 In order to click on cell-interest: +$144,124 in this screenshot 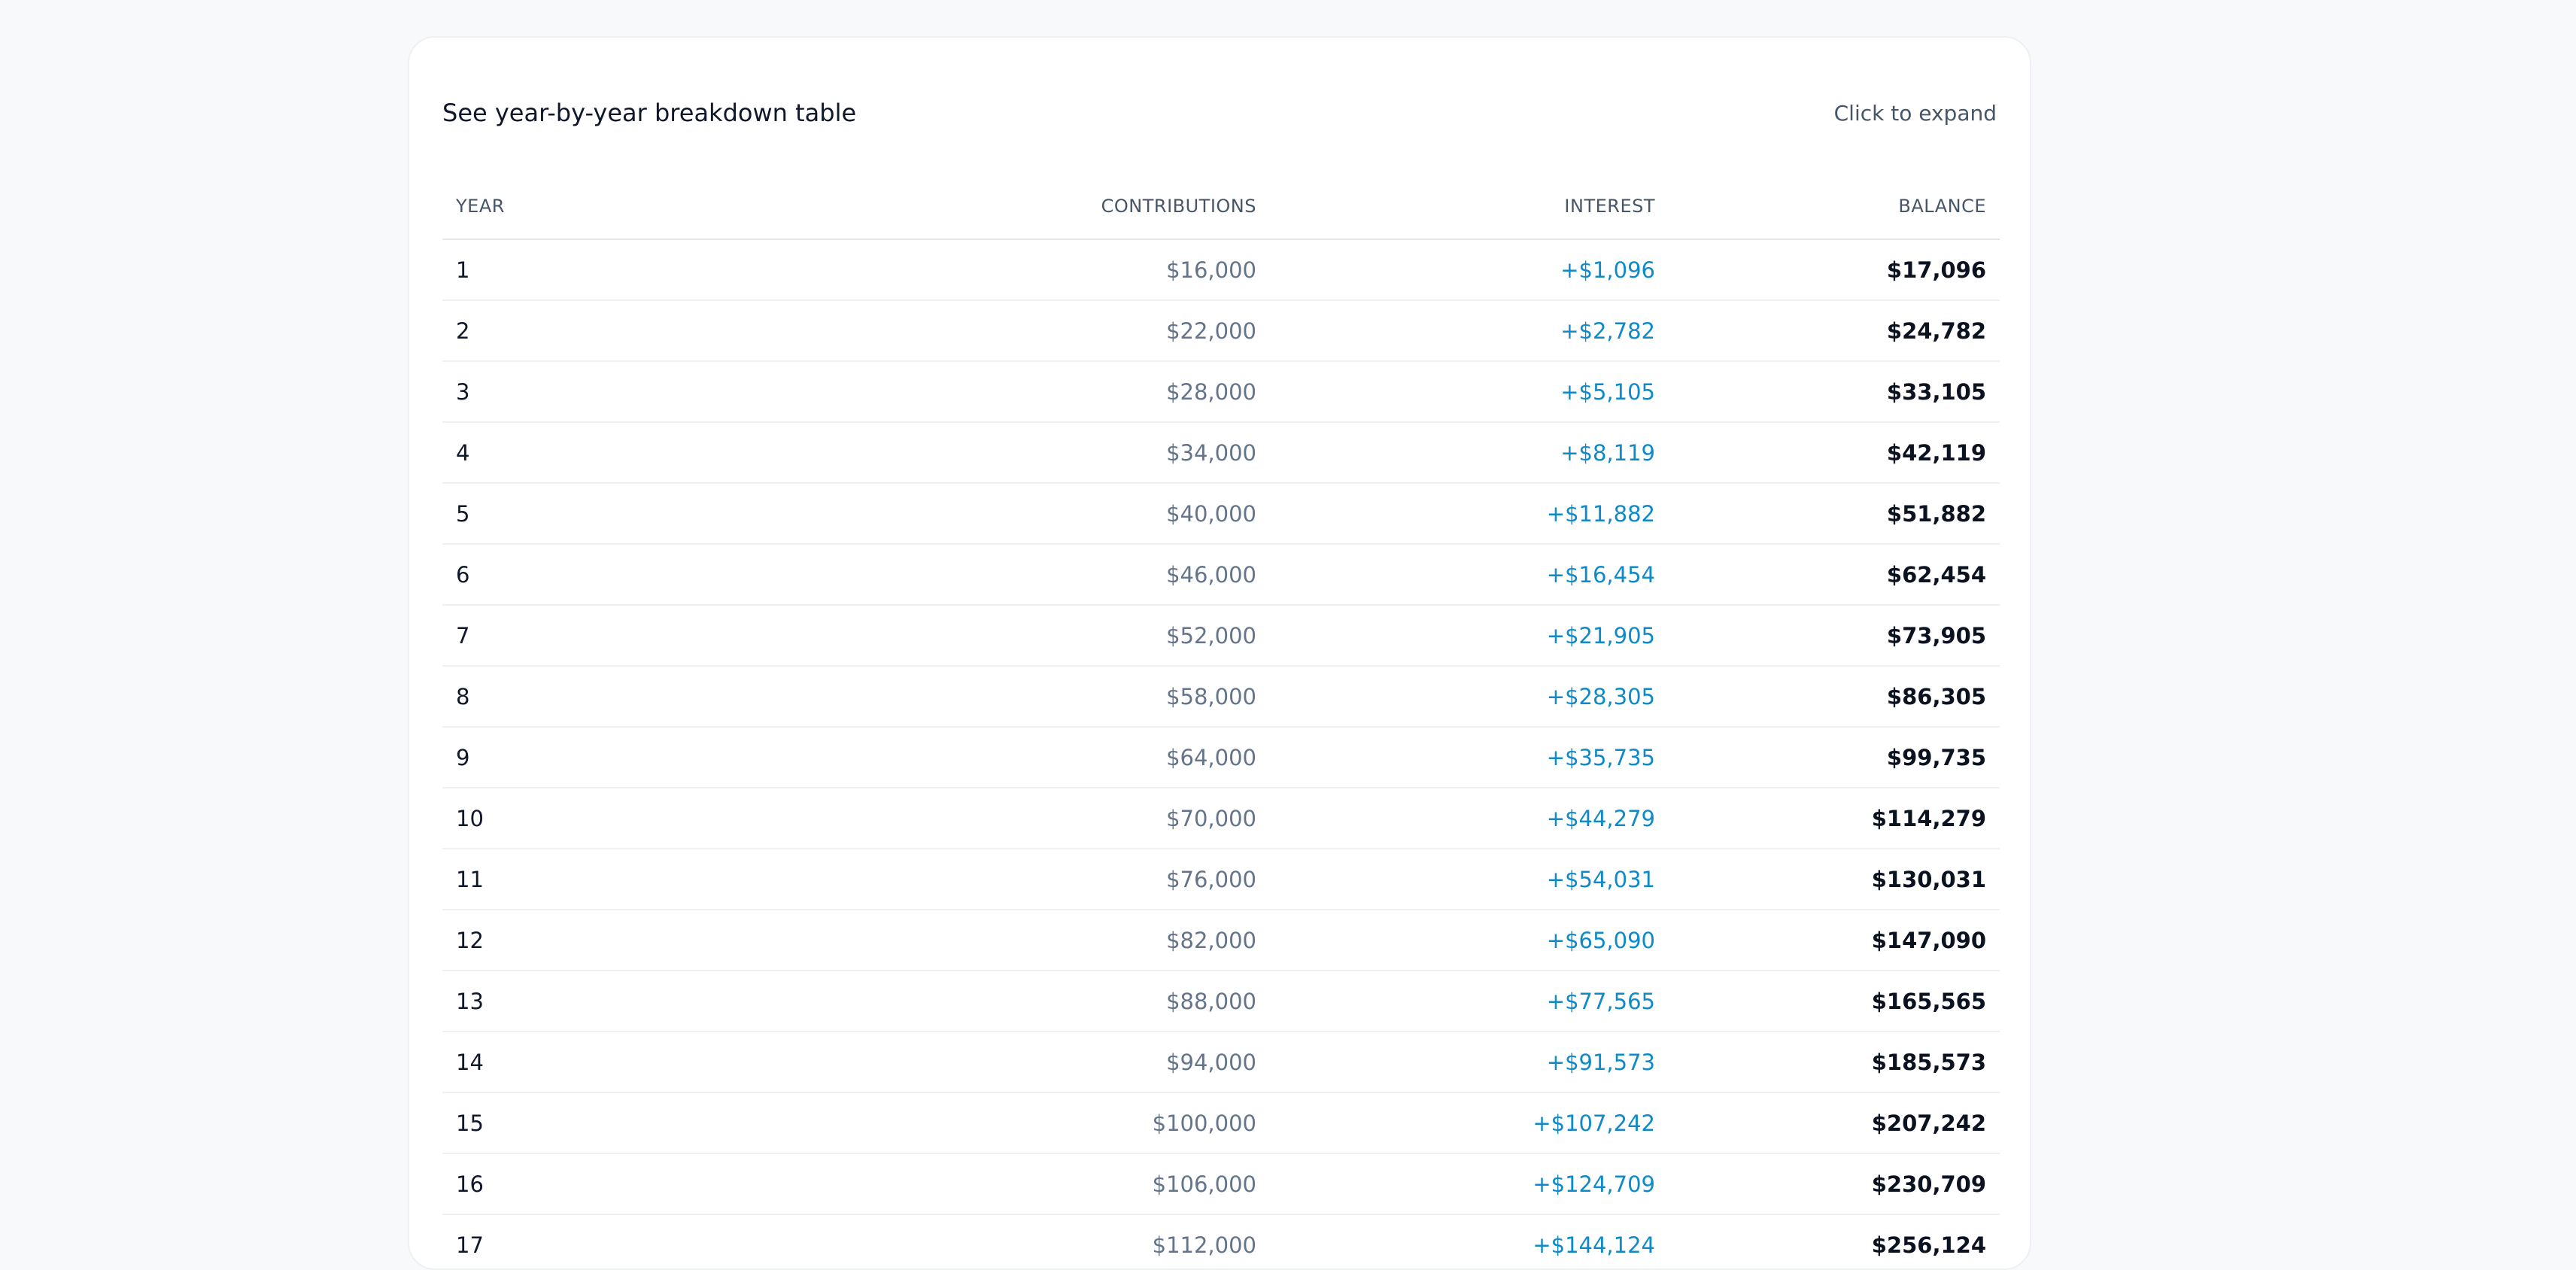, I will do `click(1470, 1241)`.